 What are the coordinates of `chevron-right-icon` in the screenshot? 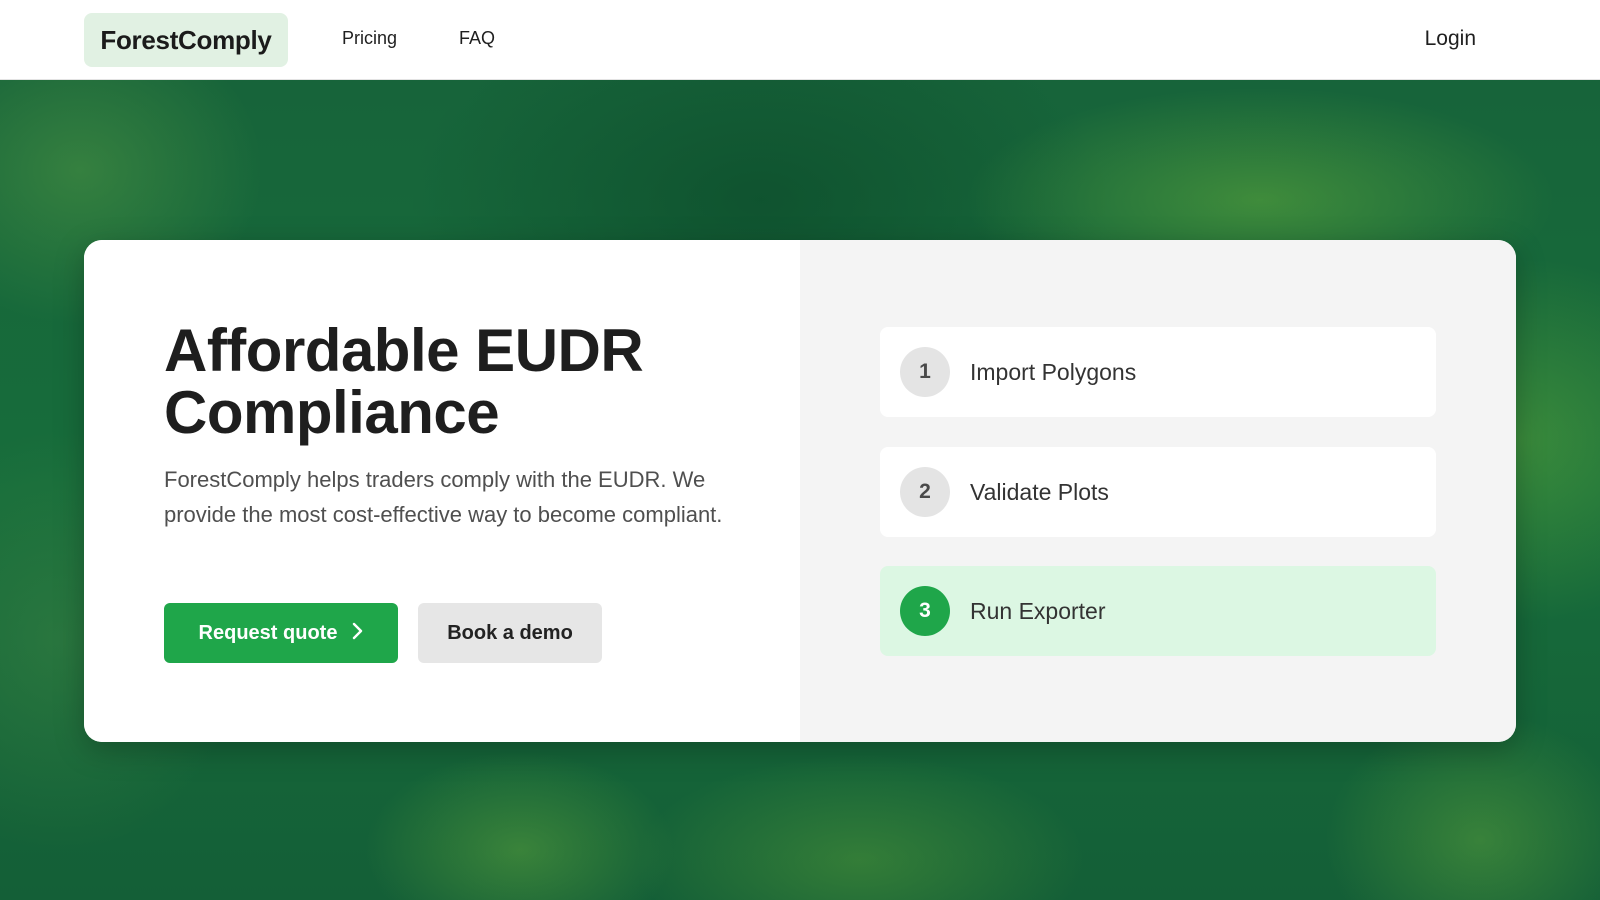 It's located at (357, 633).